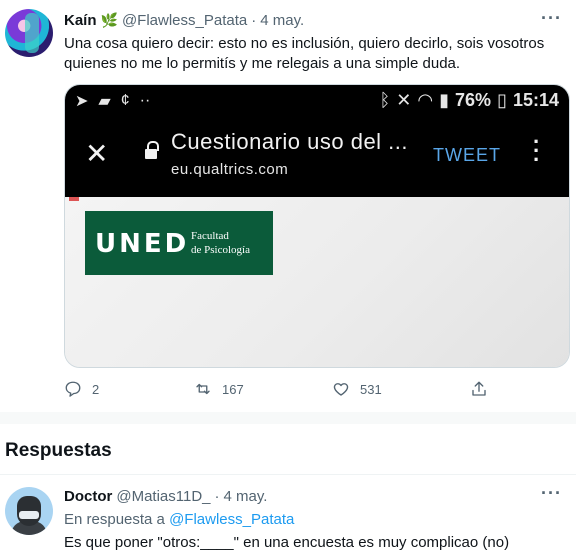 The image size is (576, 560). What do you see at coordinates (282, 20) in the screenshot?
I see `tweet-date: 4 may.` at bounding box center [282, 20].